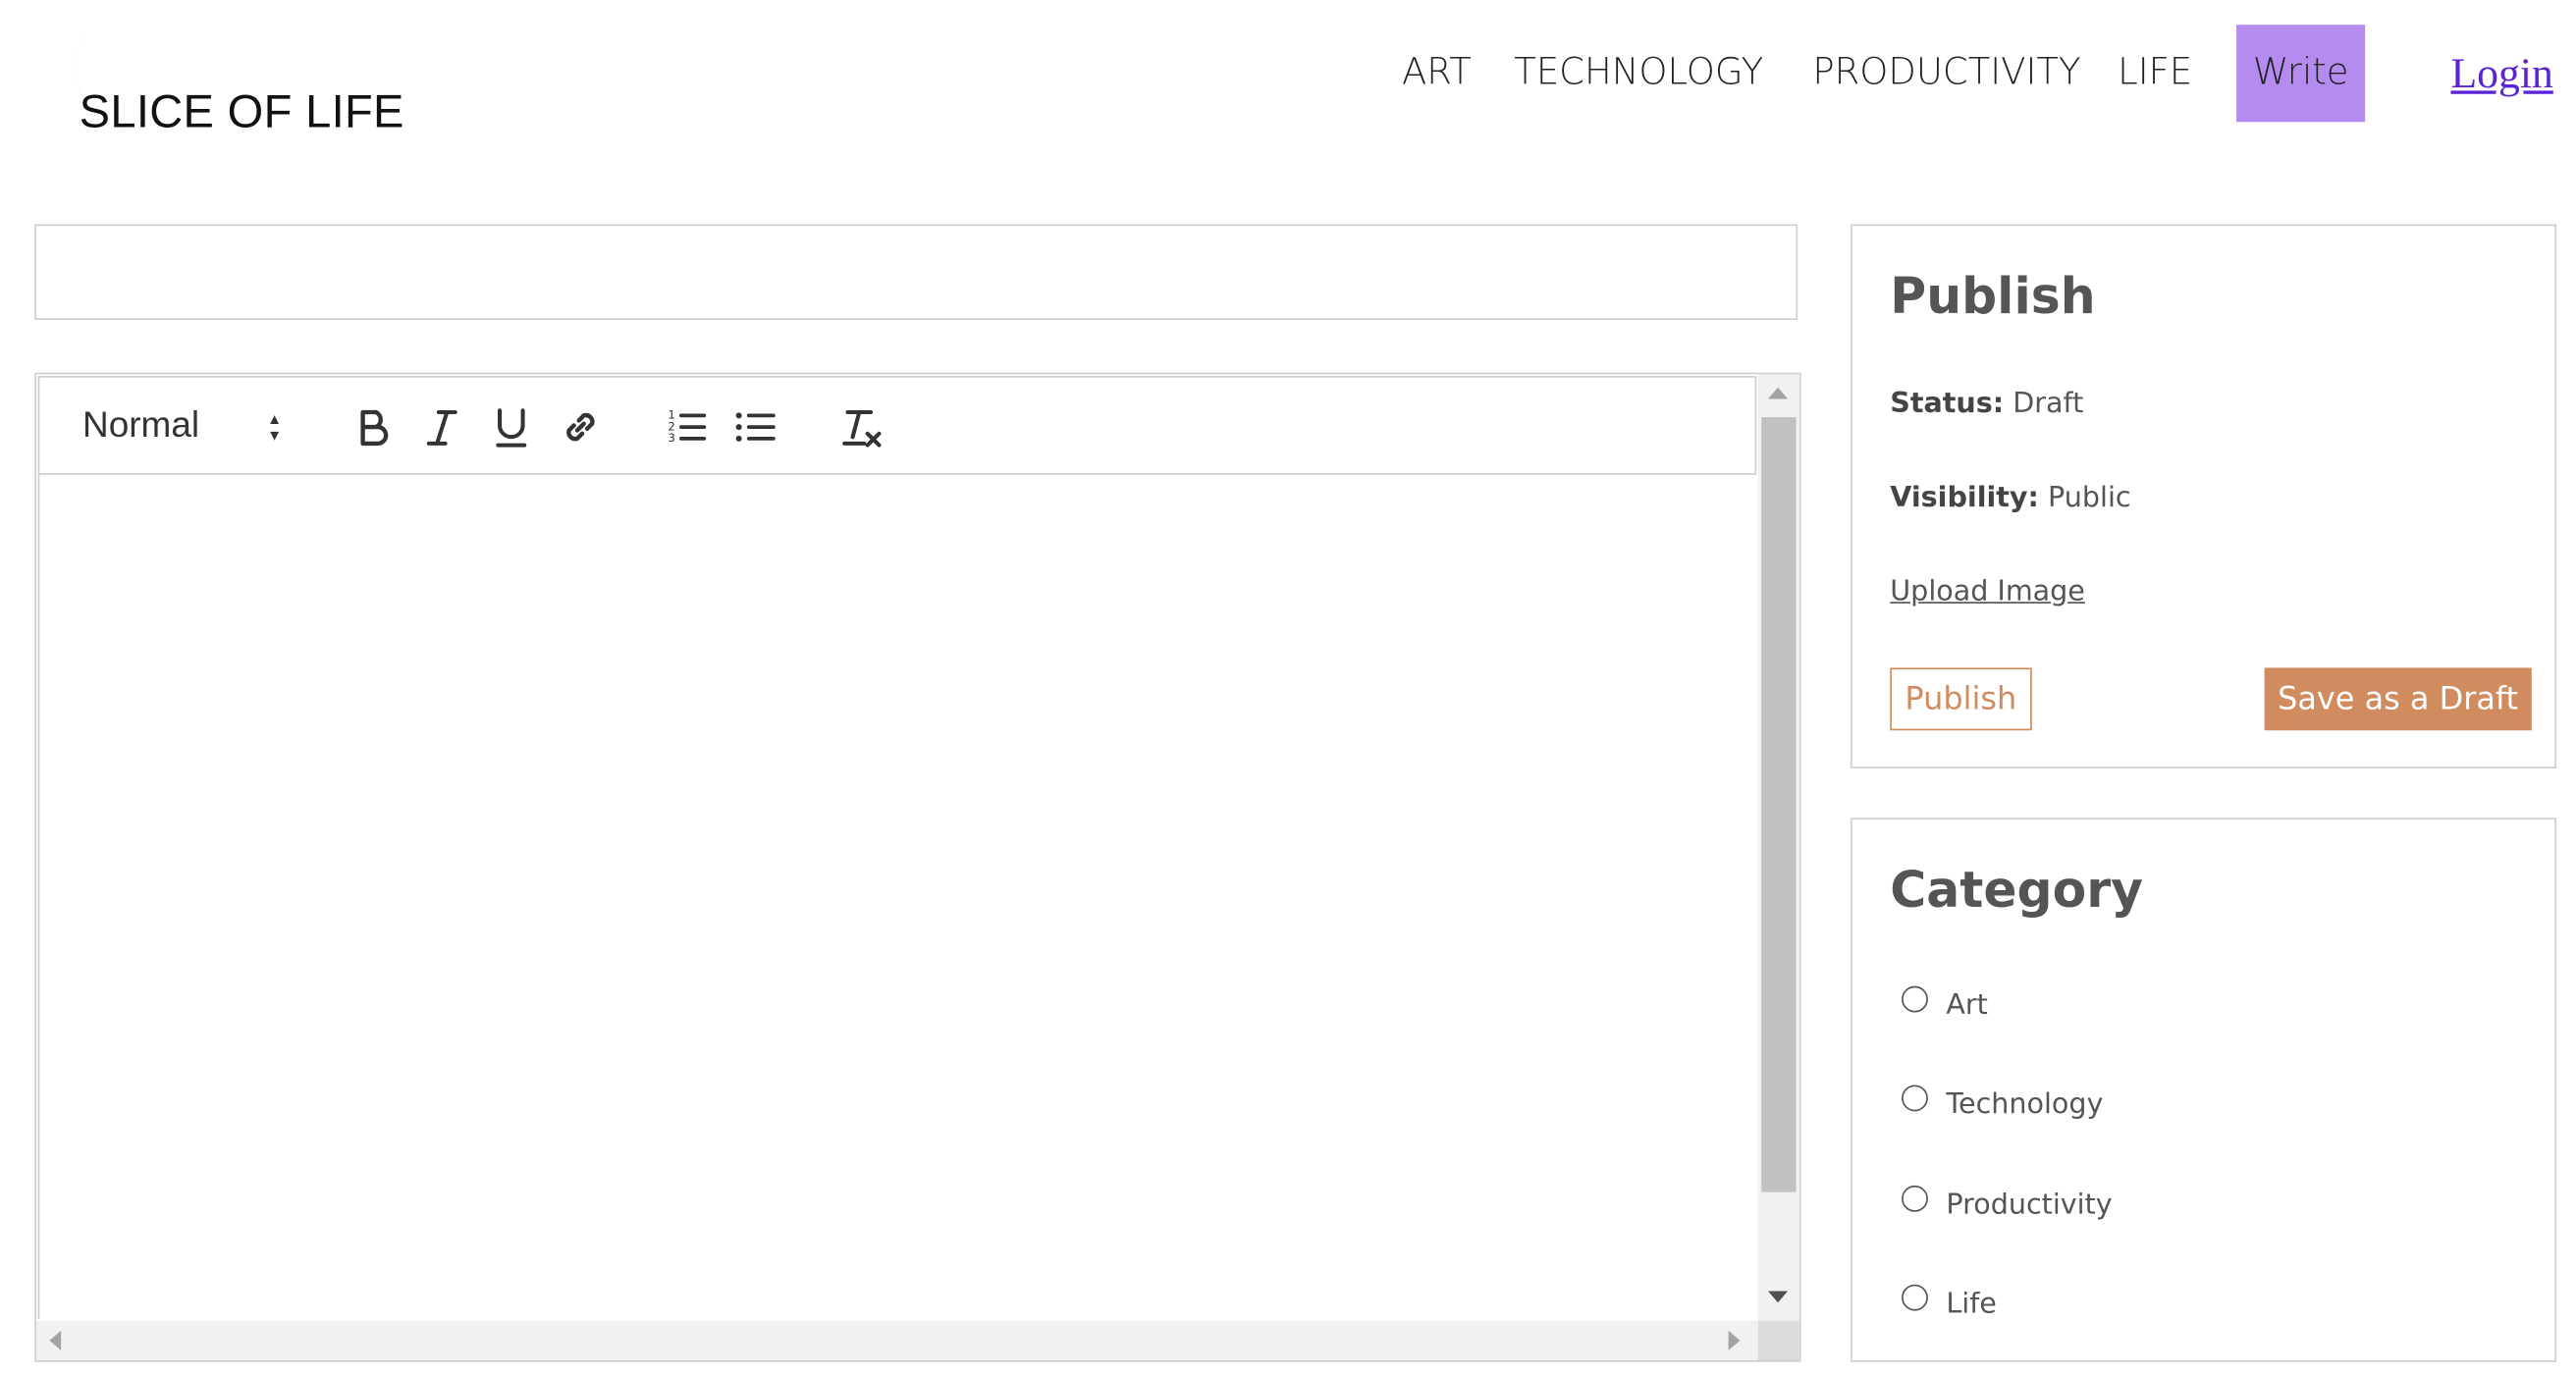  I want to click on text-format-select: Normal ▲ ▼, so click(189, 426).